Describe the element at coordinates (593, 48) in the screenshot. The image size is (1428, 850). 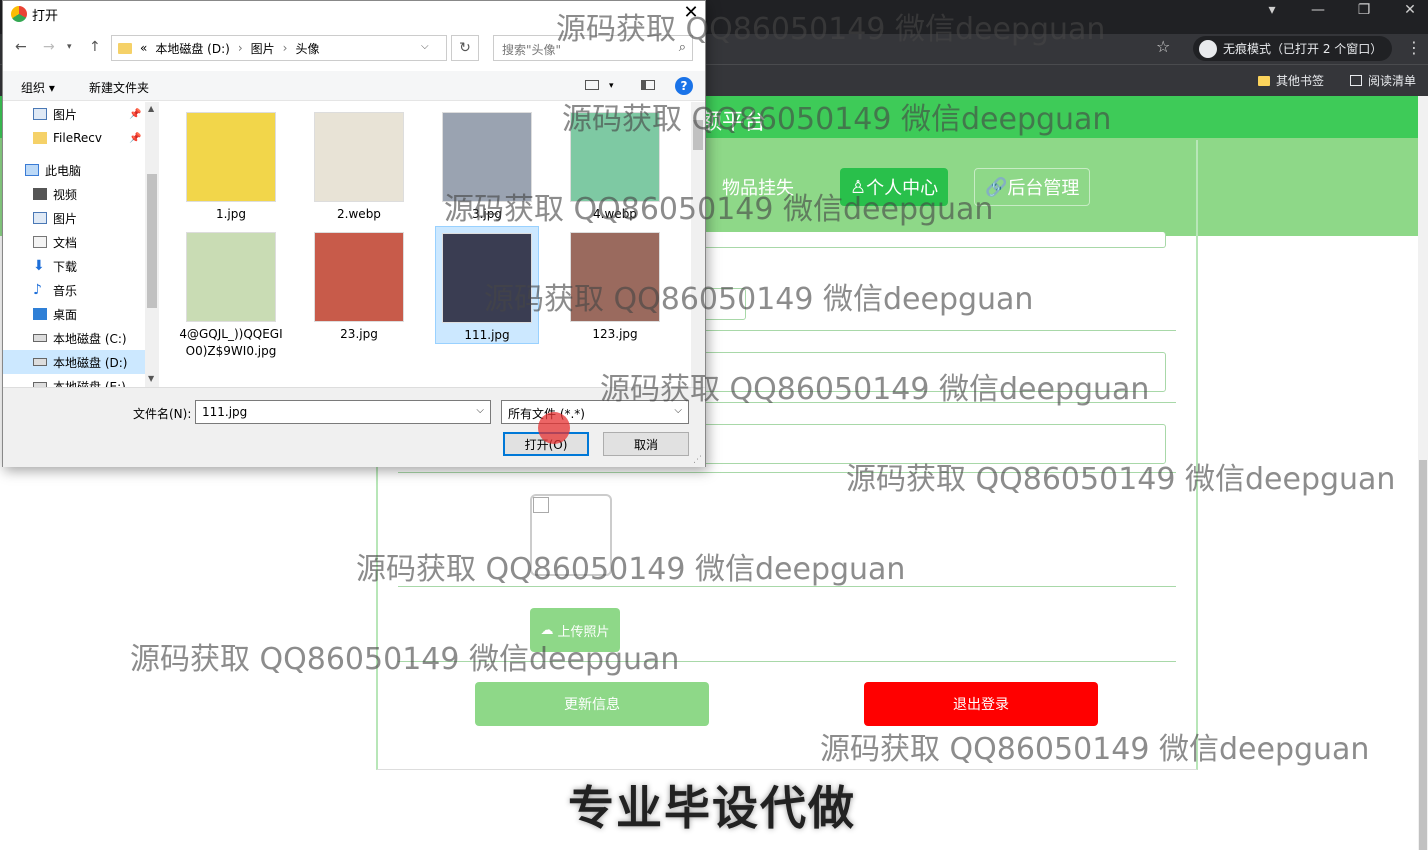
I see `folder-search-input: 搜索"头像" ⌕` at that location.